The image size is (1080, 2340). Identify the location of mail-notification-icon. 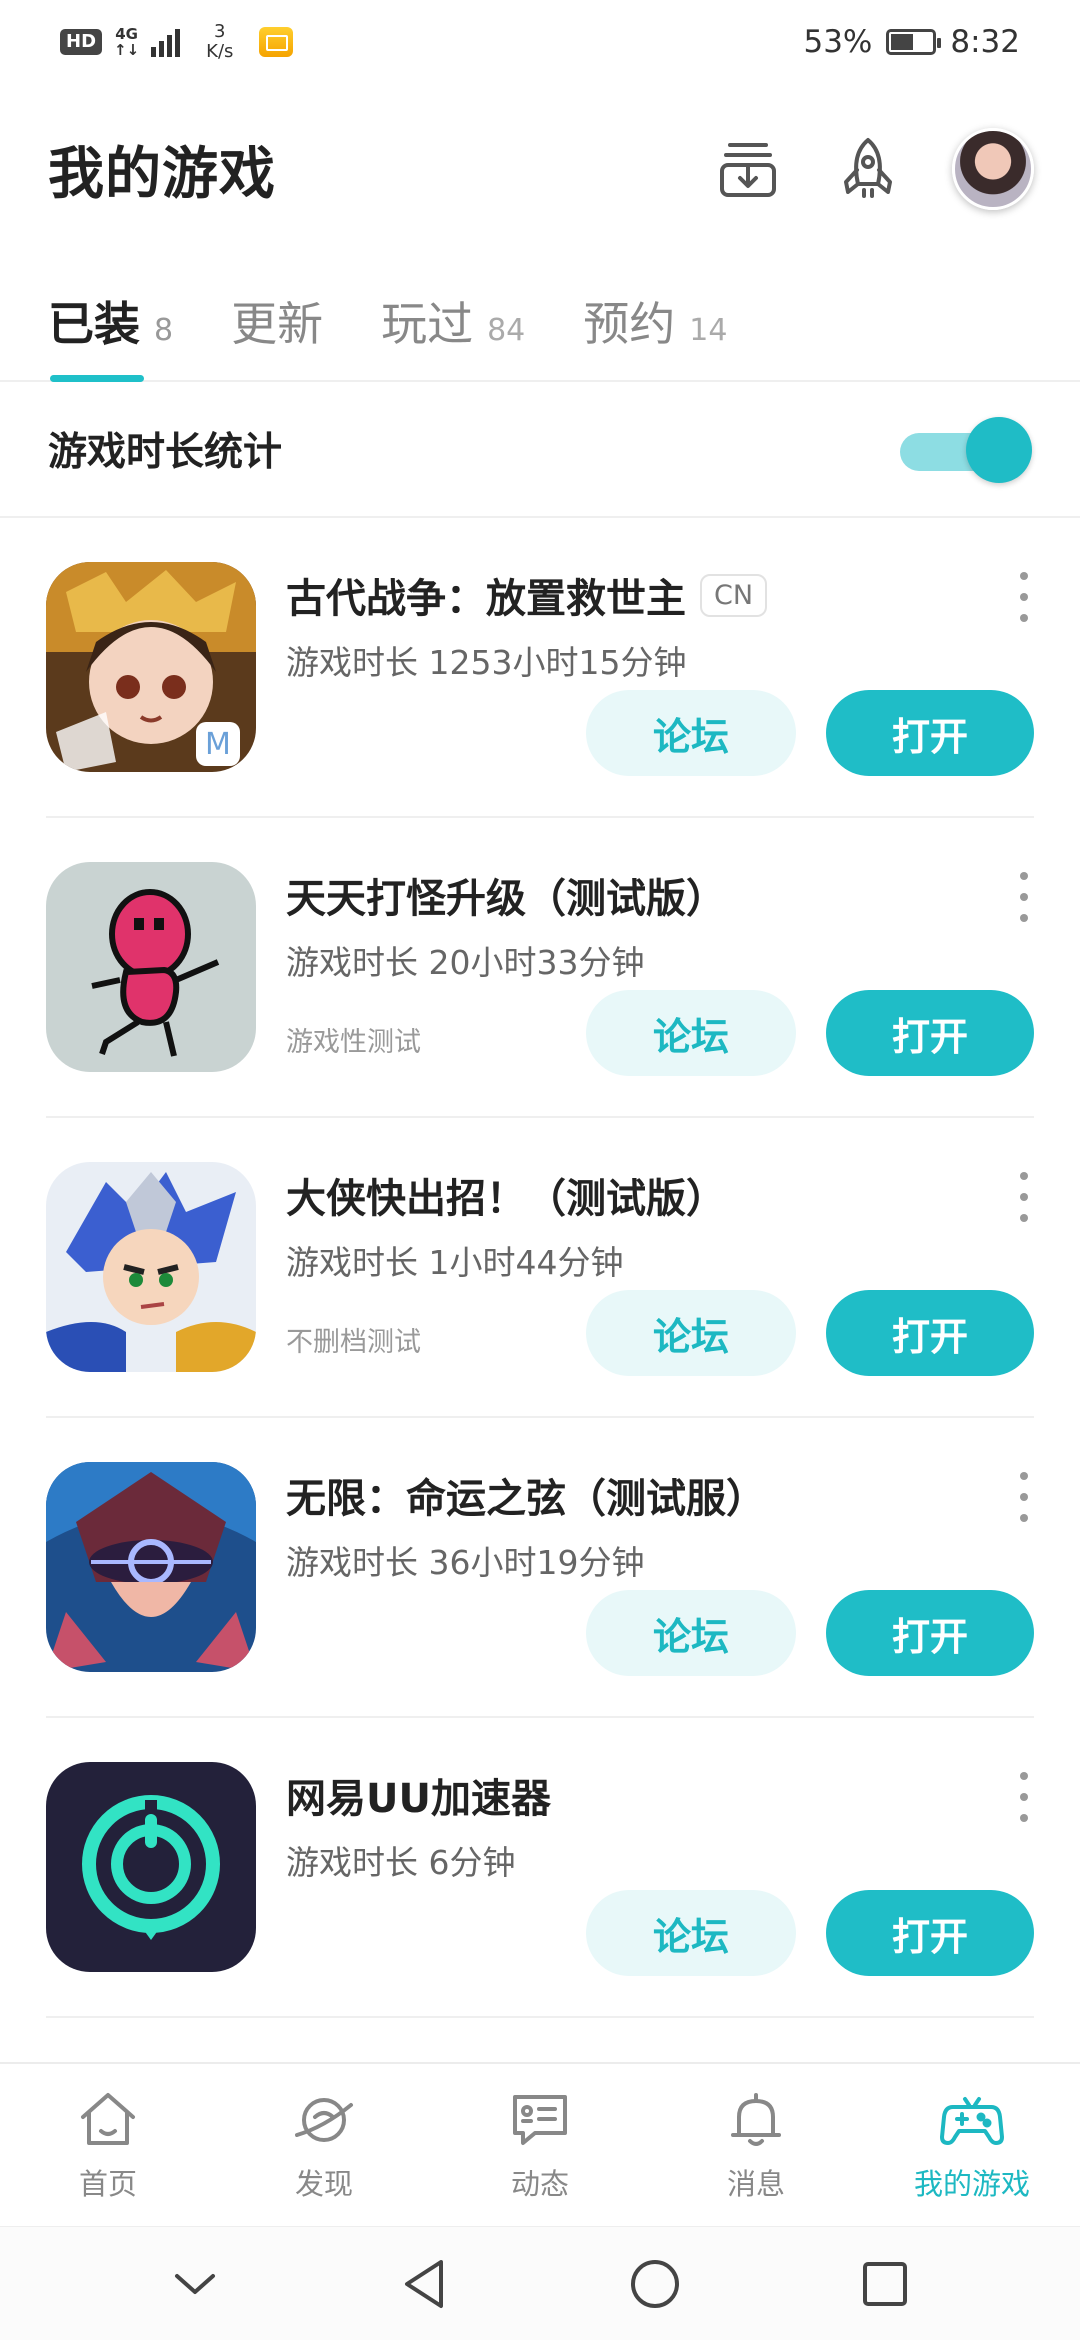
(276, 42).